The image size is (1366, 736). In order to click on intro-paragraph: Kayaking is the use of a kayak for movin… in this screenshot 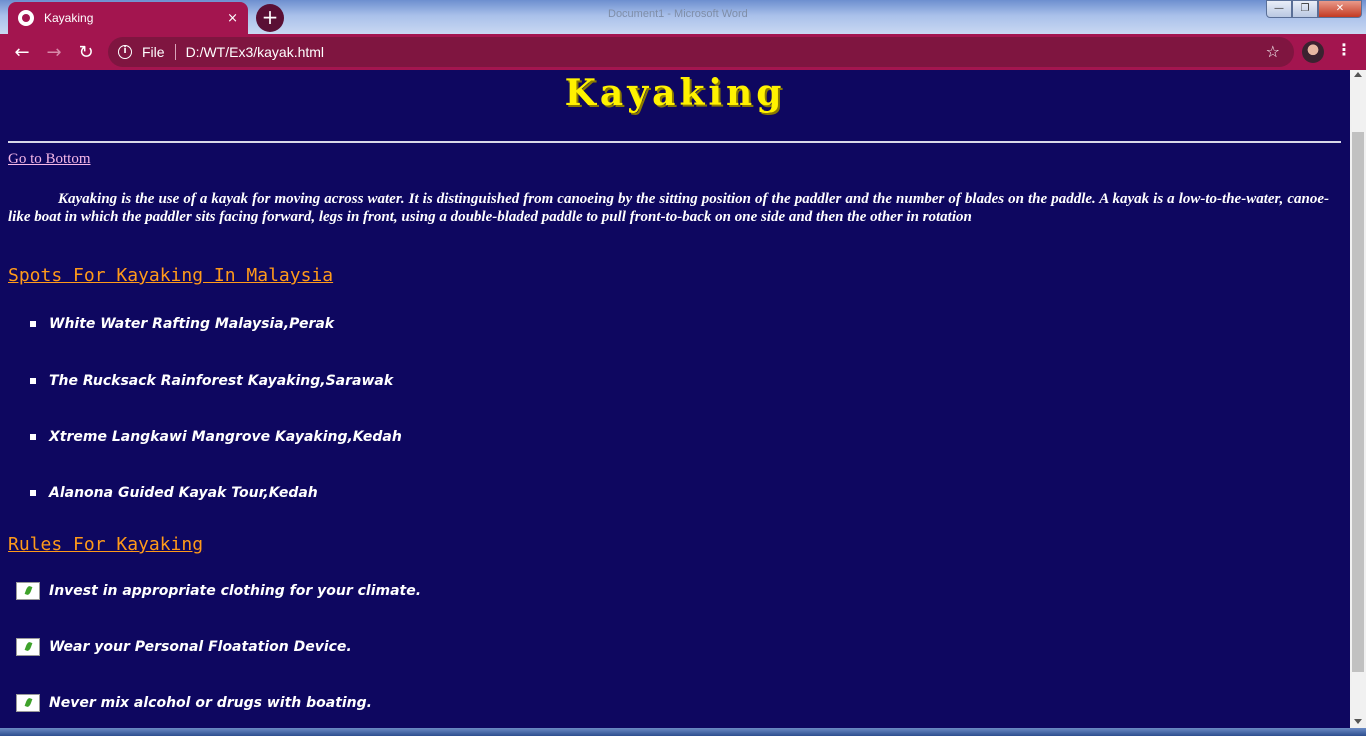, I will do `click(668, 208)`.